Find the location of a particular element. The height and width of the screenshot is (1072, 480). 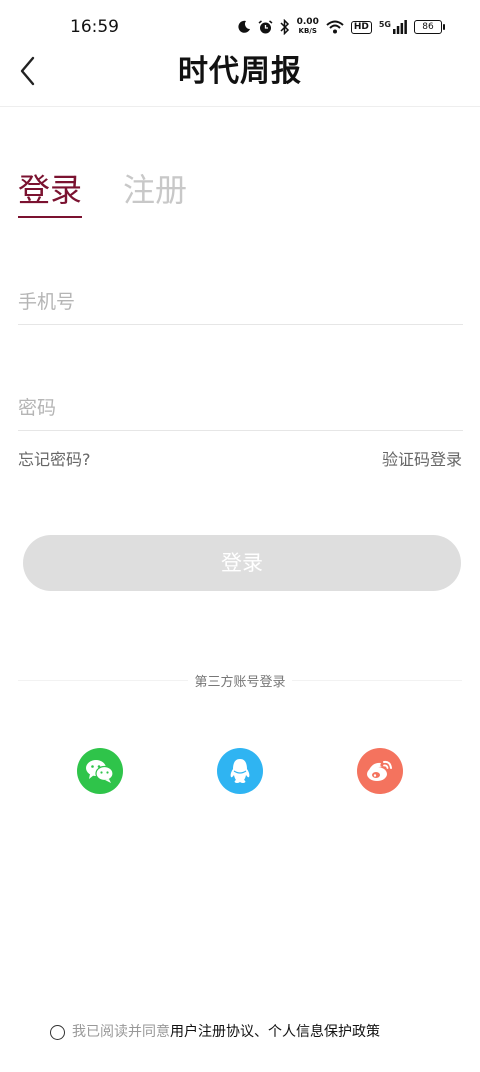

user-agreement-link: 用户注册协议 is located at coordinates (212, 1032).